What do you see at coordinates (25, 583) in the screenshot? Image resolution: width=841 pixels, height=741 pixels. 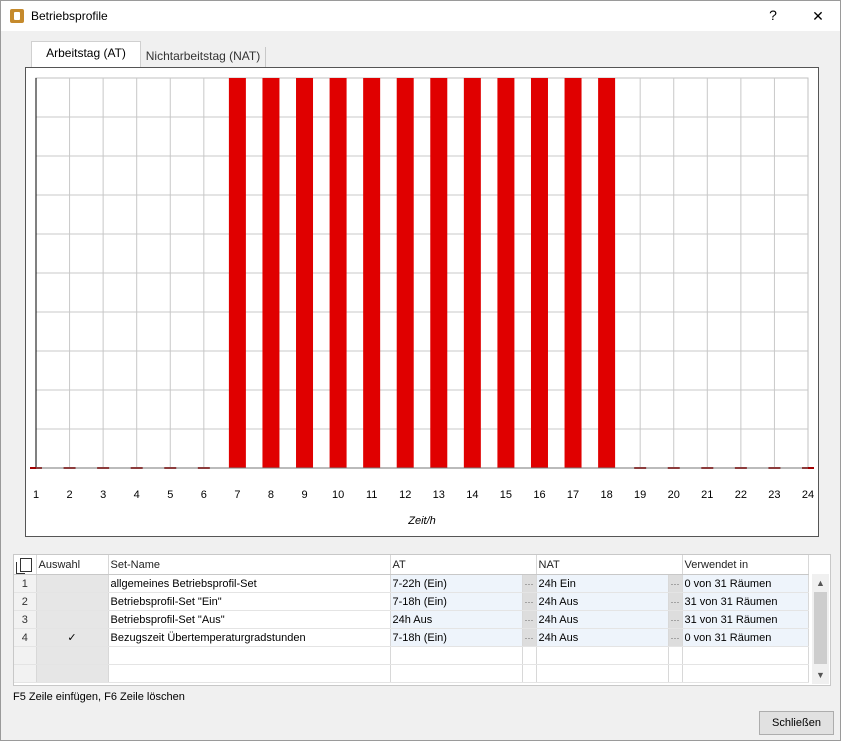 I see `row-number: 1` at bounding box center [25, 583].